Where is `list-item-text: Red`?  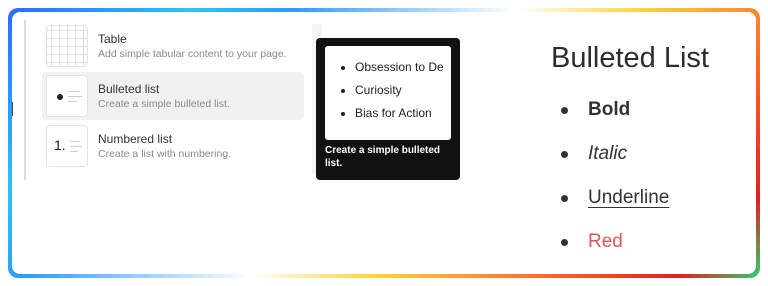
list-item-text: Red is located at coordinates (605, 241).